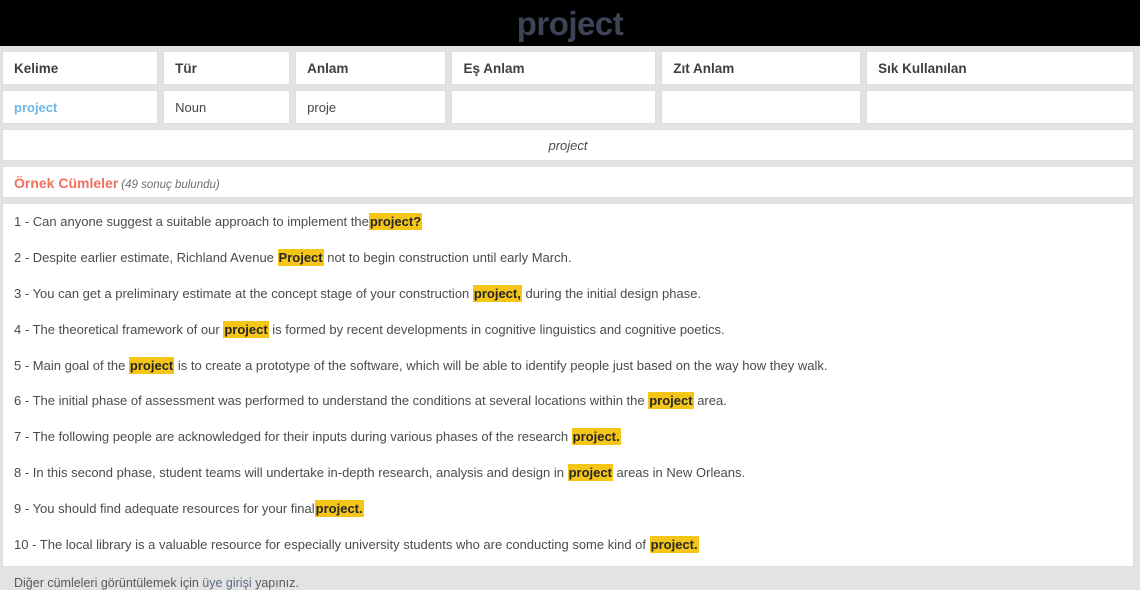 The width and height of the screenshot is (1140, 590). Describe the element at coordinates (128, 329) in the screenshot. I see `sentence-text-before: The theoretical framework of our` at that location.